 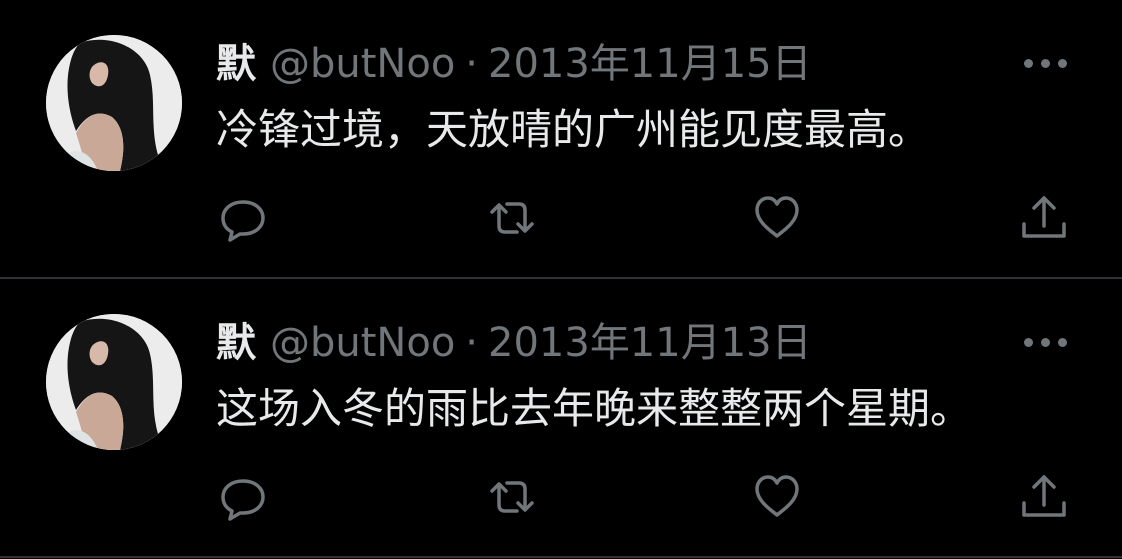 I want to click on tweet-header: 默 @butNoo · 2013年11月15日, so click(x=514, y=64).